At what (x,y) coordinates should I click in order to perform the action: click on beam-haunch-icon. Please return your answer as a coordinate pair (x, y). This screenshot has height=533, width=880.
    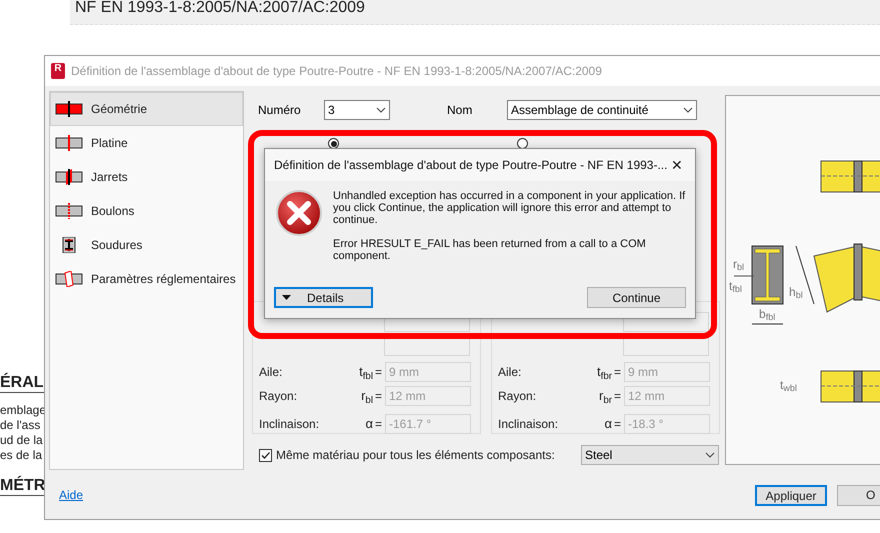
    Looking at the image, I should click on (69, 177).